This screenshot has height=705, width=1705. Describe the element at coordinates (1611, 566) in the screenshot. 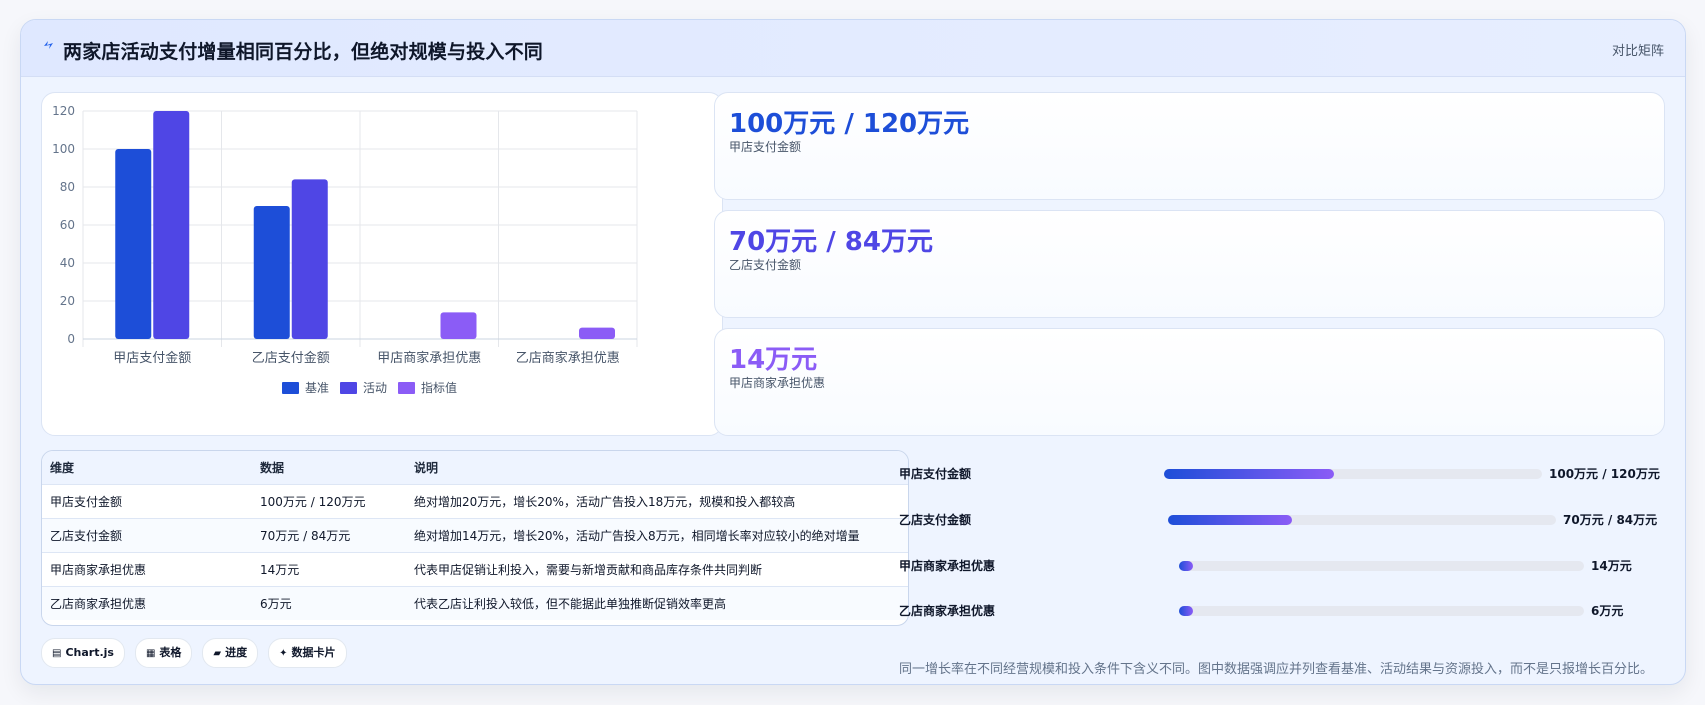

I see `progress-value: 14万元` at that location.